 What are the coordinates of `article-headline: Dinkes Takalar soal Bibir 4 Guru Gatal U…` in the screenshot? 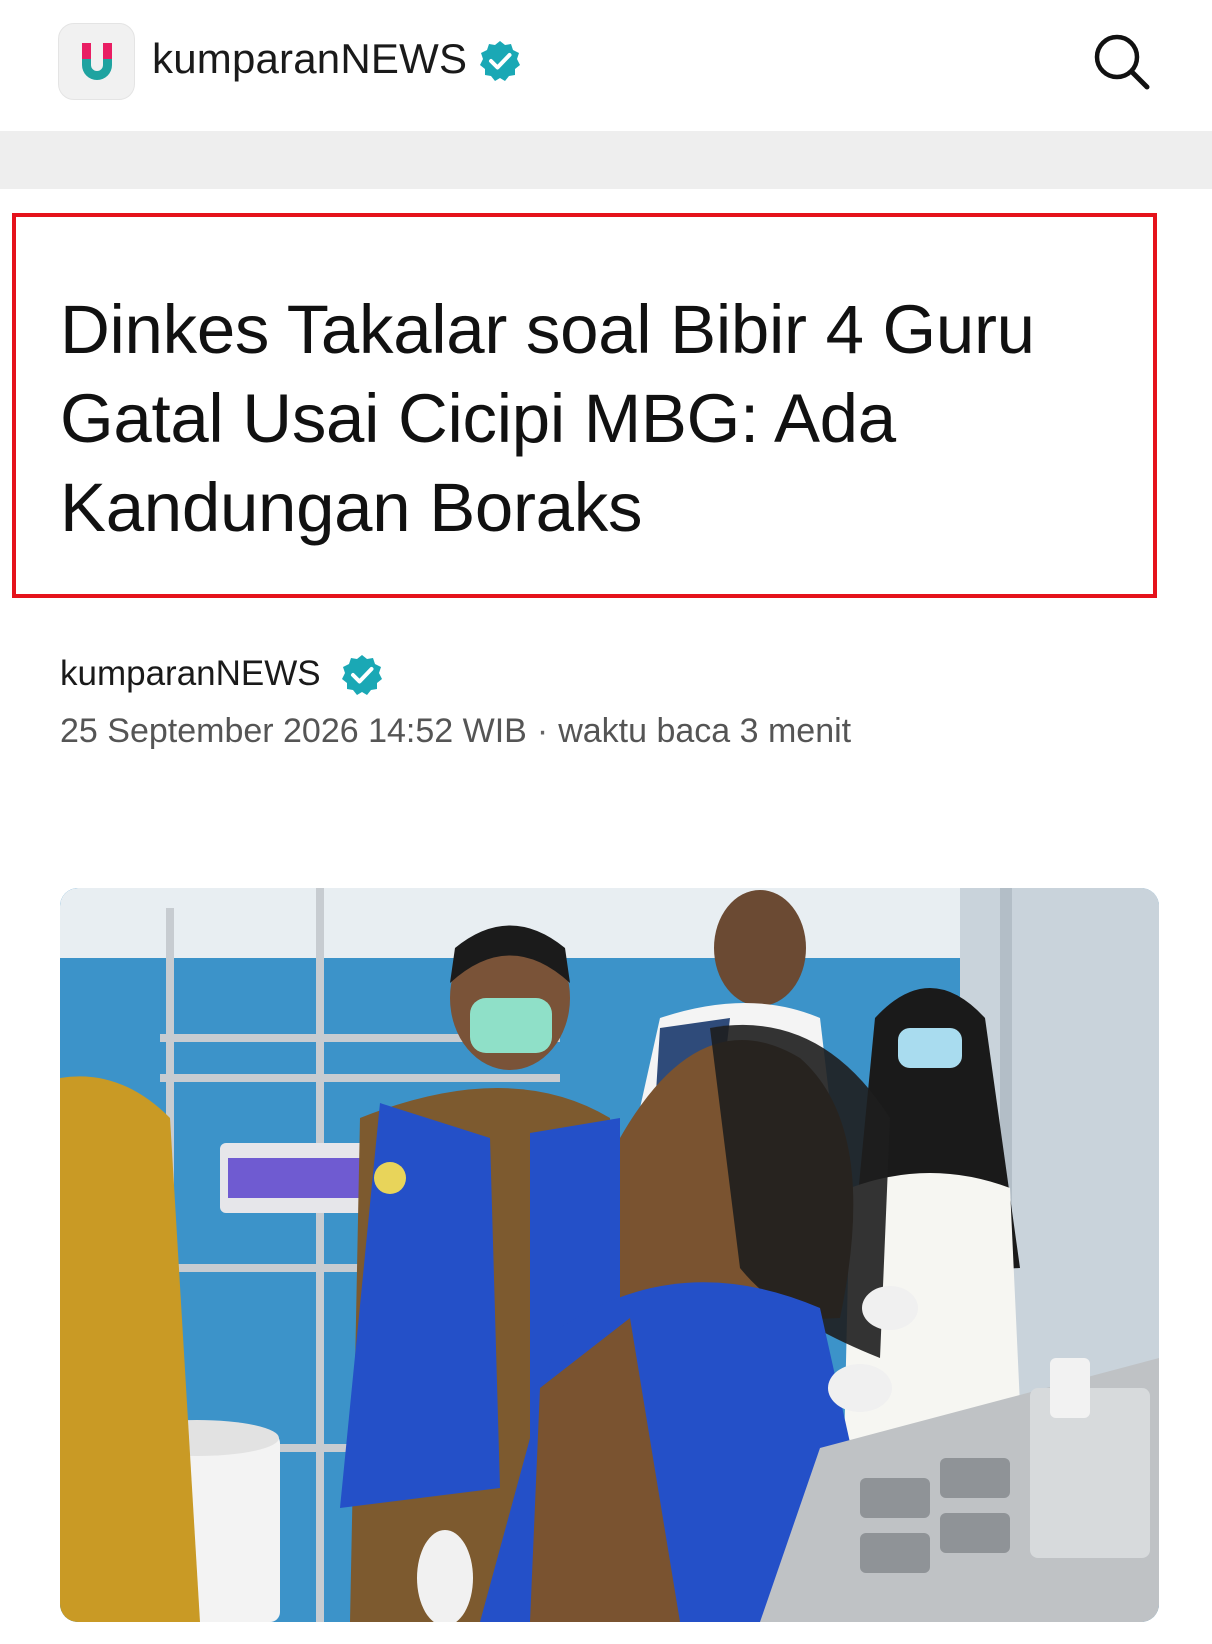 It's located at (547, 418).